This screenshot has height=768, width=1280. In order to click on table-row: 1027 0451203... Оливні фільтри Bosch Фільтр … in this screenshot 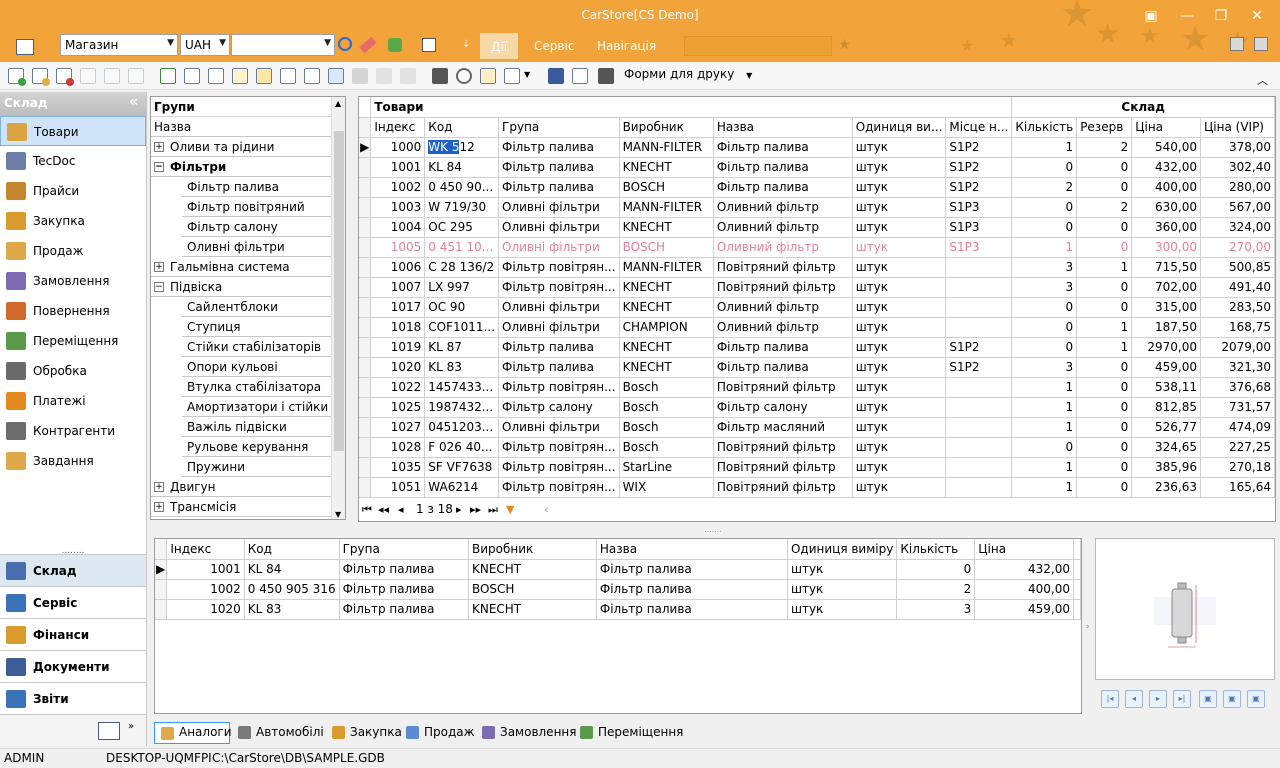, I will do `click(817, 427)`.